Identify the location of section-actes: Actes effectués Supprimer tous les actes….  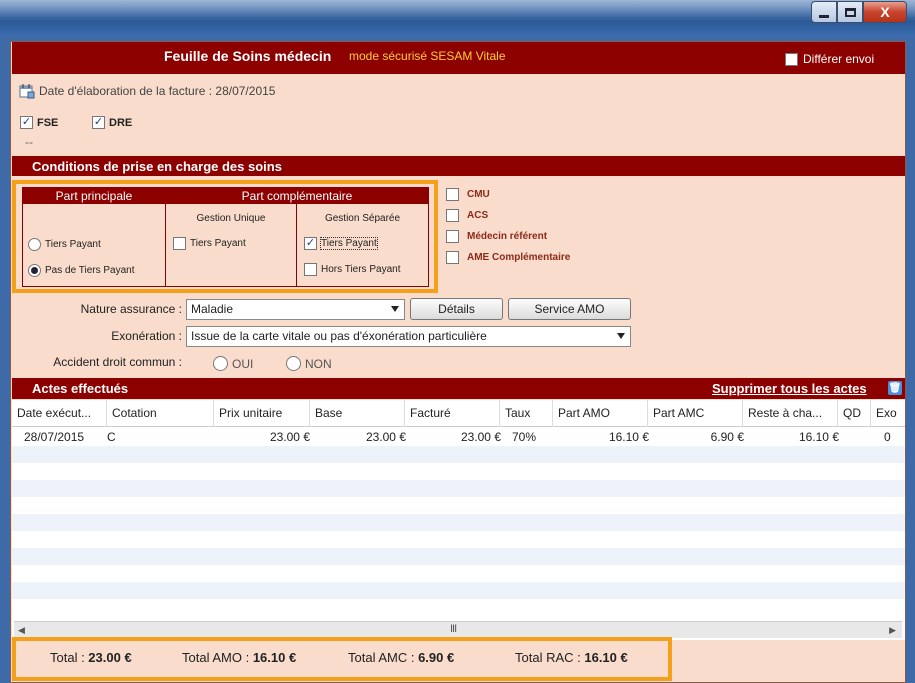
(458, 388).